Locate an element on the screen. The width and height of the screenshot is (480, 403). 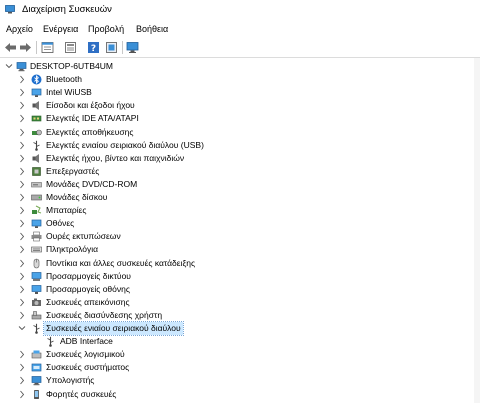
toolbar: ? is located at coordinates (240, 48).